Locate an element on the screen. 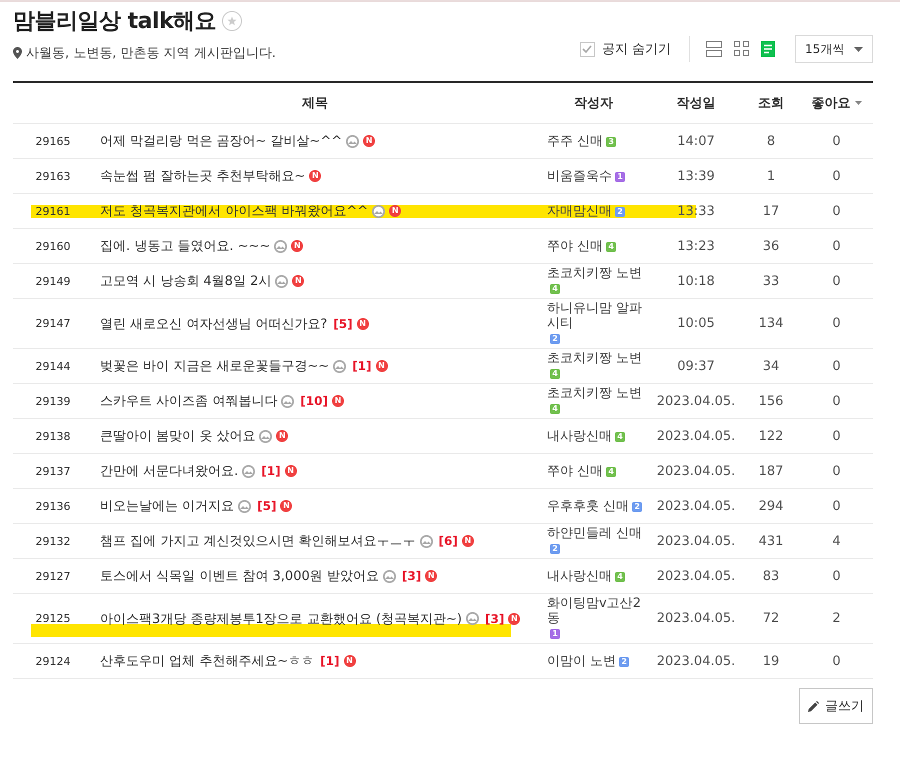  author-name: 화이팅맘v고산2동 is located at coordinates (596, 611).